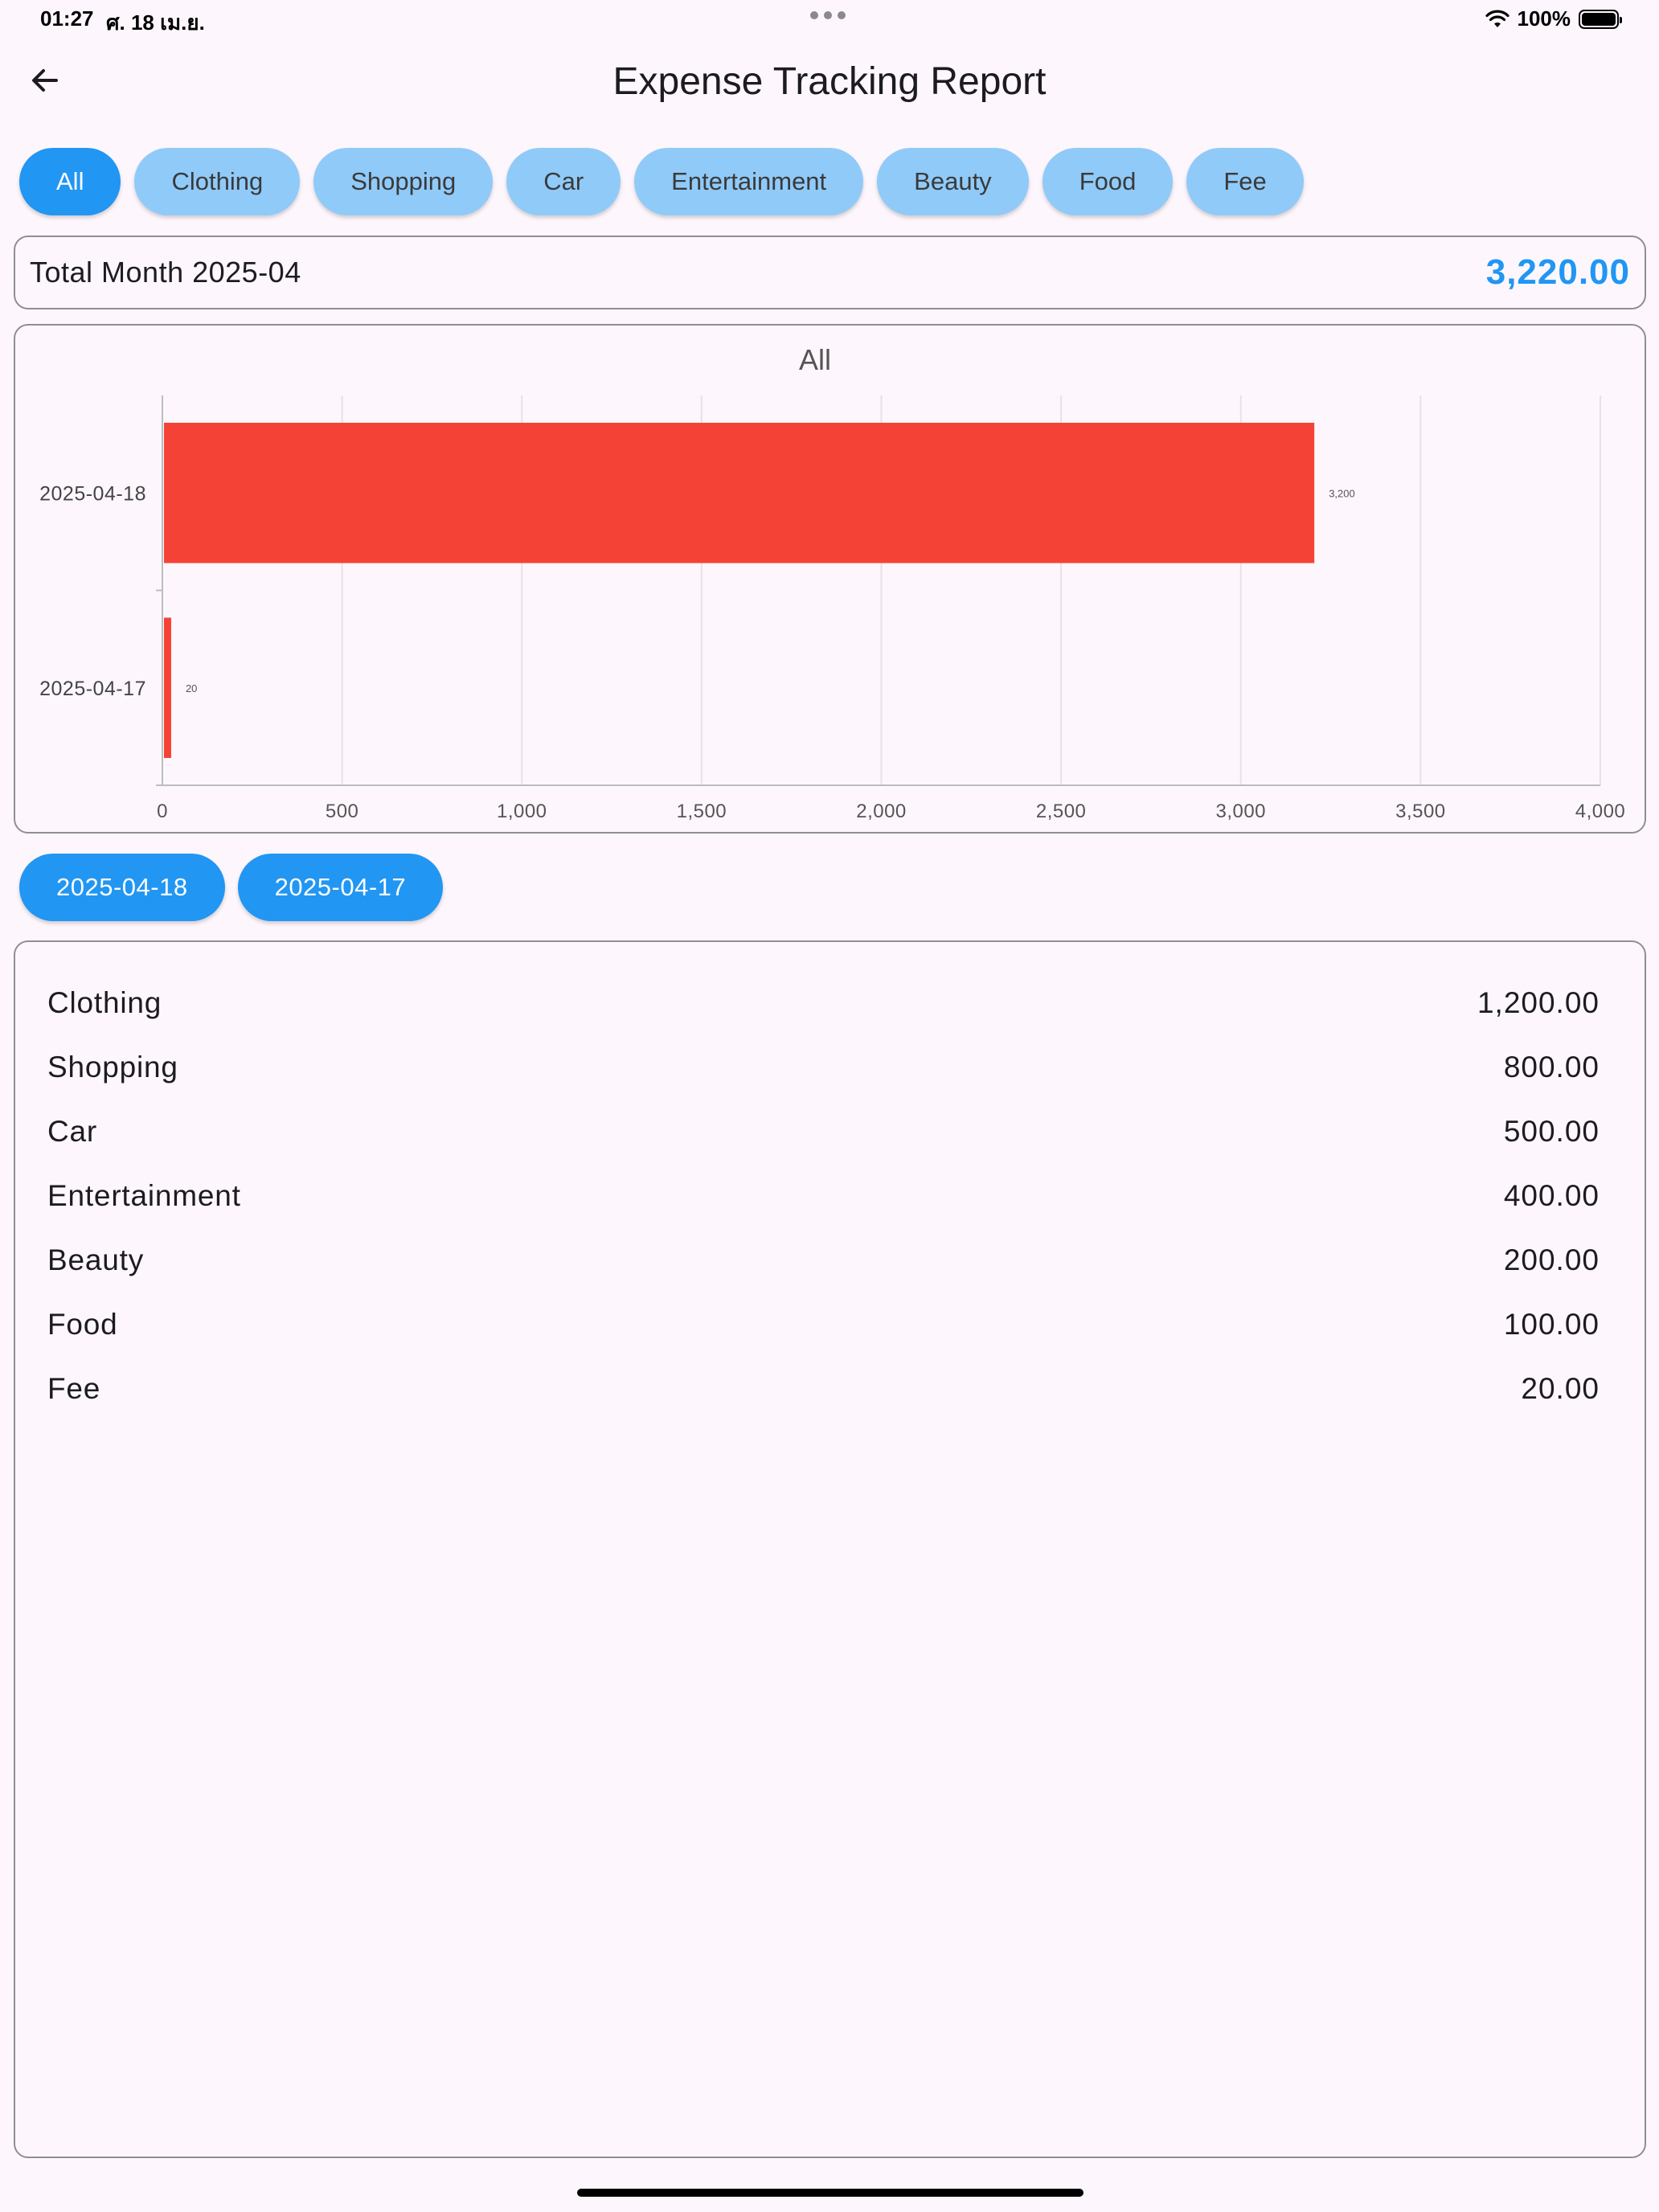 The height and width of the screenshot is (2212, 1659). What do you see at coordinates (1551, 1195) in the screenshot?
I see `breakdown-amount: 400.00` at bounding box center [1551, 1195].